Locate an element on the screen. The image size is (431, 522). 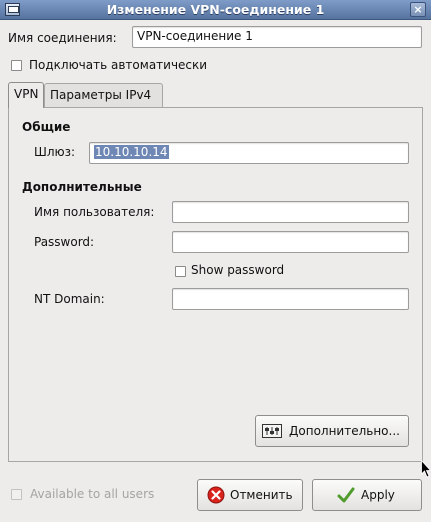
gateway-label: Шлюз: is located at coordinates (55, 152).